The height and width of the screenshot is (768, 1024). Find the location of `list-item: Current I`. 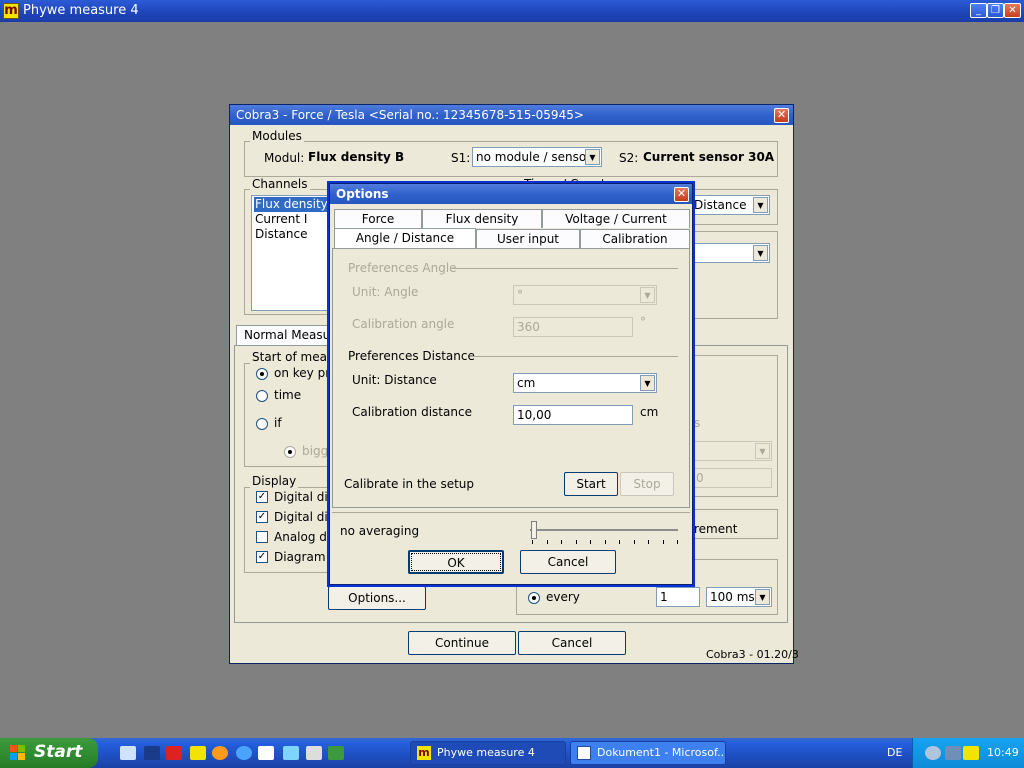

list-item: Current I is located at coordinates (292, 219).